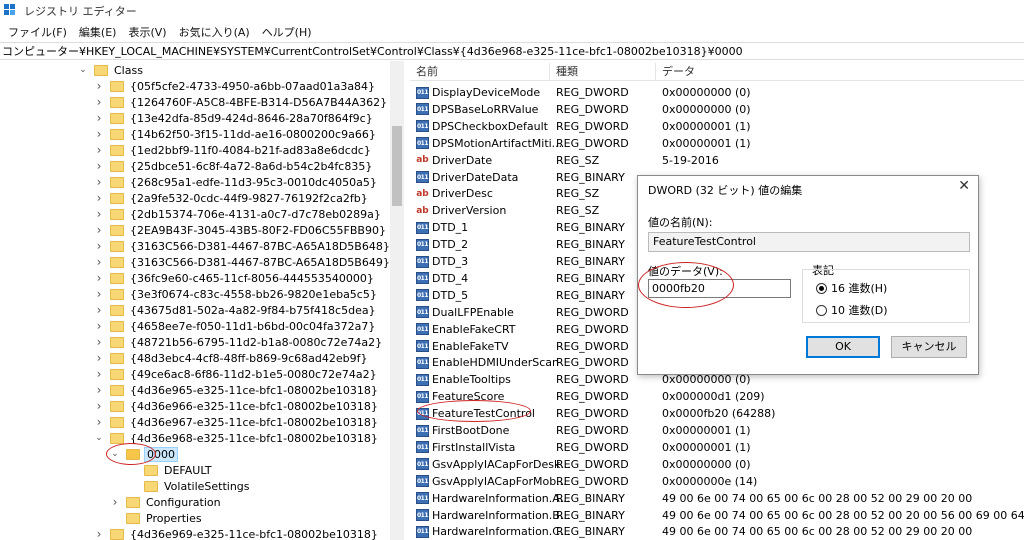 Image resolution: width=1024 pixels, height=540 pixels. I want to click on radio-dec: 10 進数(D), so click(852, 310).